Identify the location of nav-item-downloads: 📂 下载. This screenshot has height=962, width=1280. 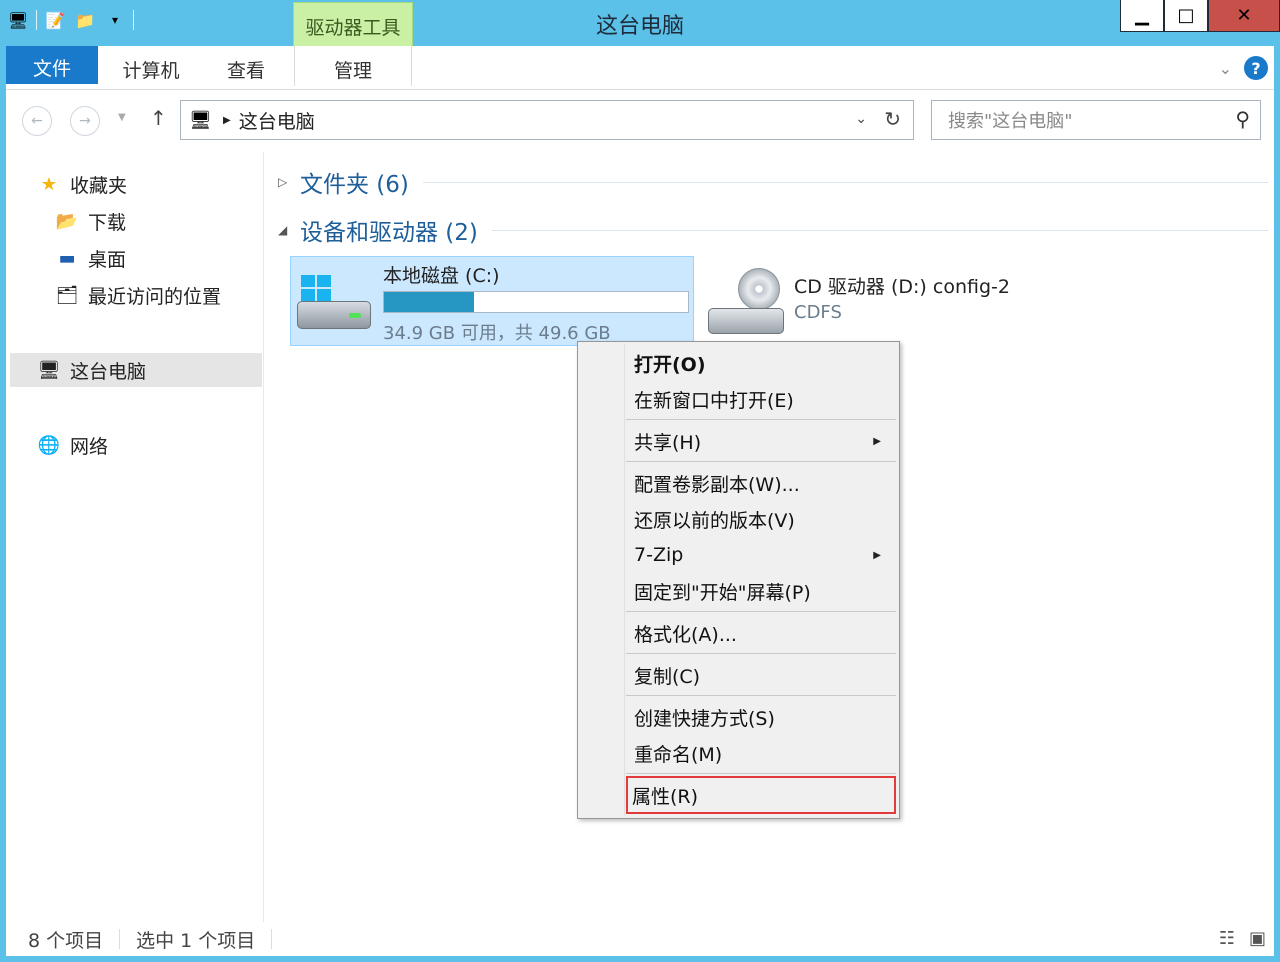
(90, 221).